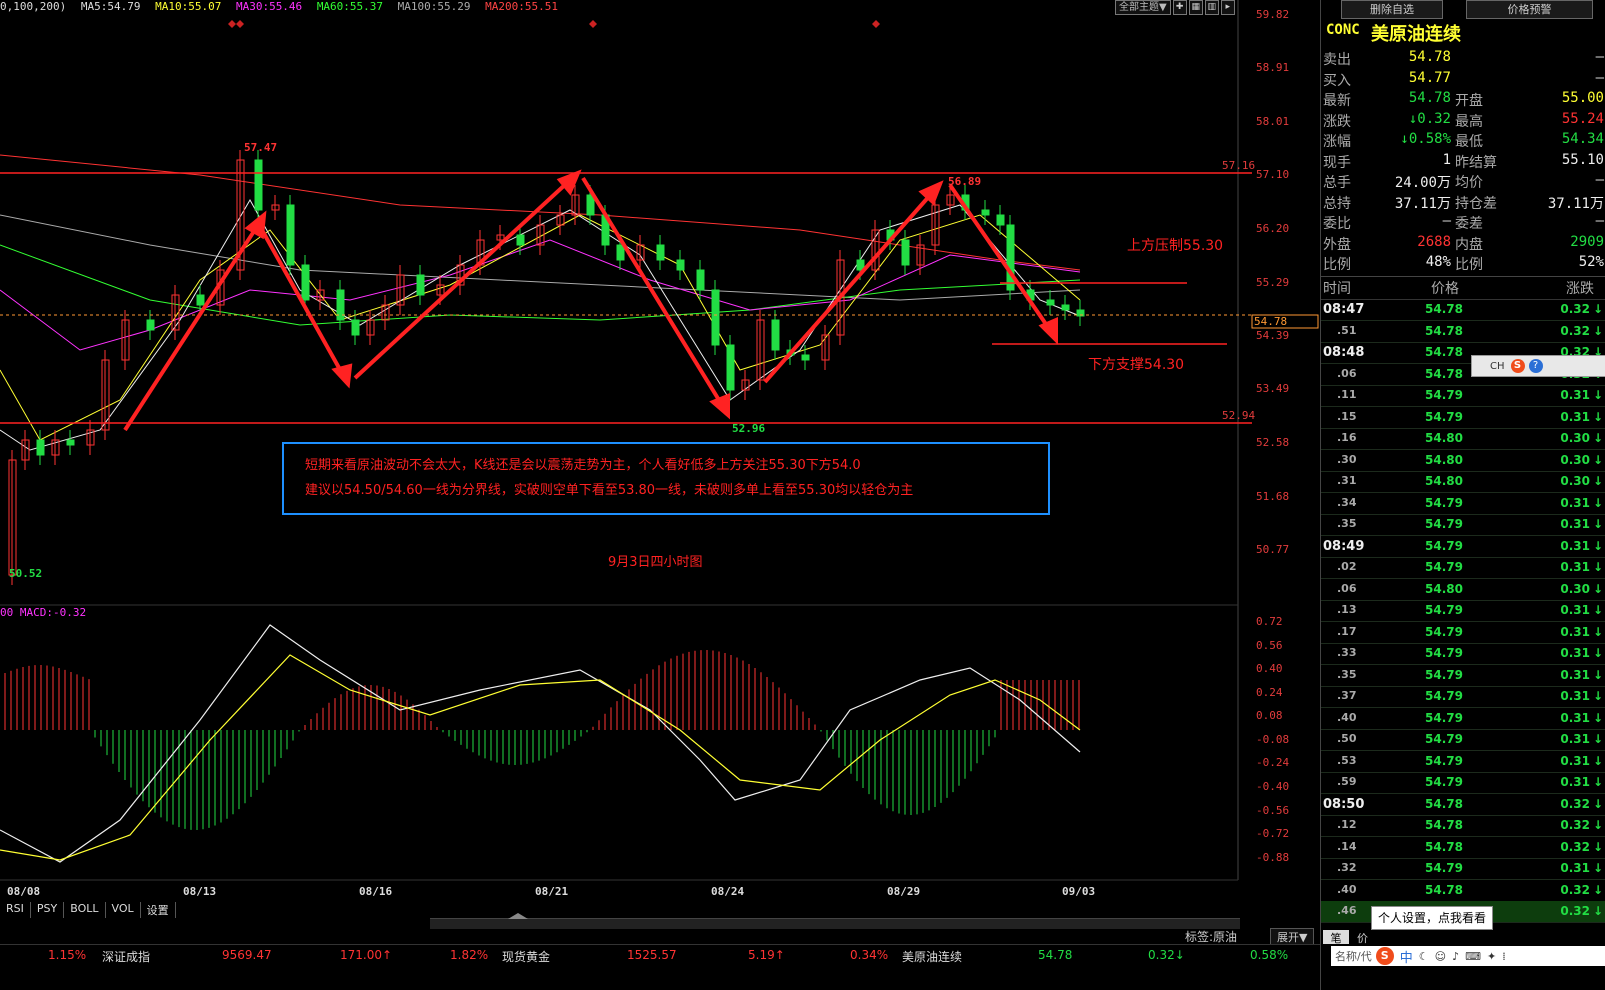 This screenshot has height=990, width=1605. I want to click on instrument-name: 美原油连续, so click(1416, 34).